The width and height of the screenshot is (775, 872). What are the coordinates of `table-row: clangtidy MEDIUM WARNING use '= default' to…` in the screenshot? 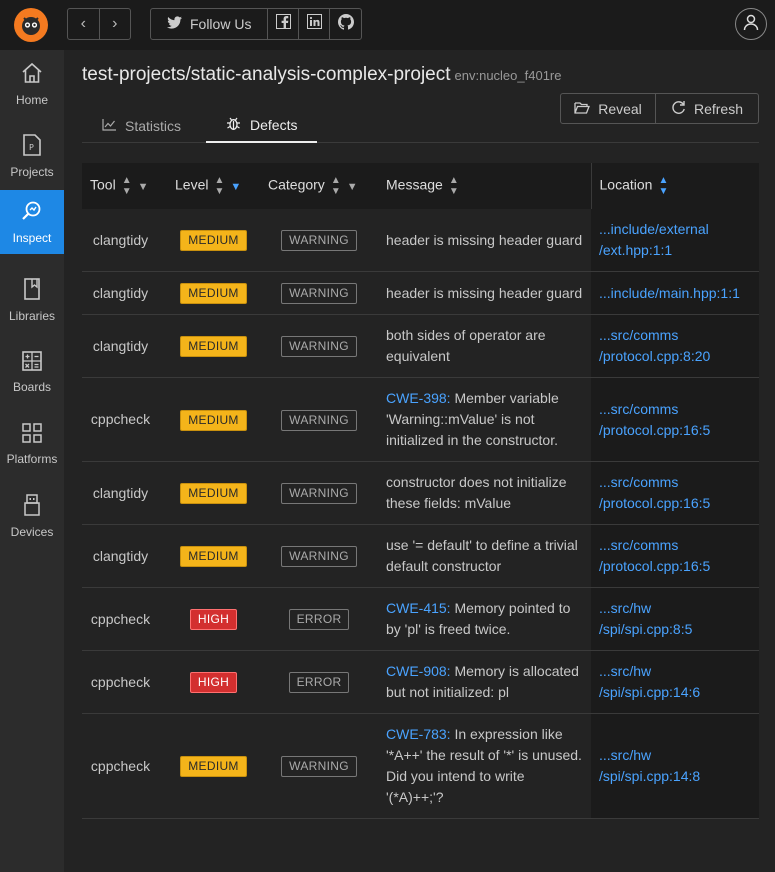 It's located at (420, 556).